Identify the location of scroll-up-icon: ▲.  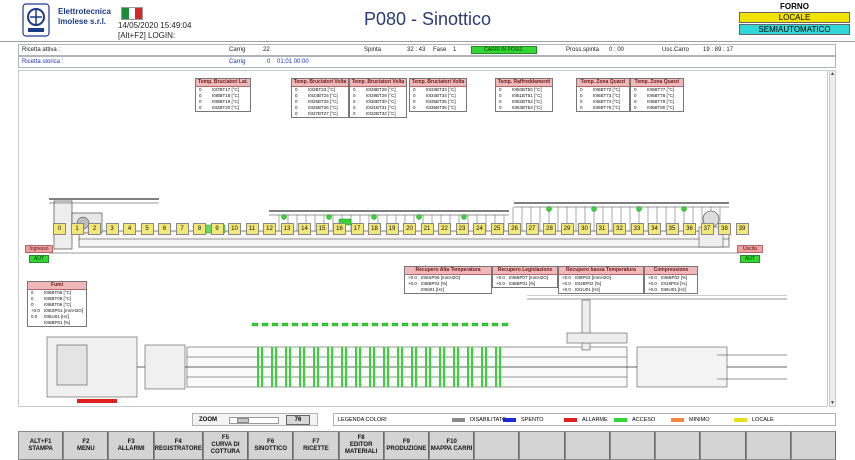
(832, 74).